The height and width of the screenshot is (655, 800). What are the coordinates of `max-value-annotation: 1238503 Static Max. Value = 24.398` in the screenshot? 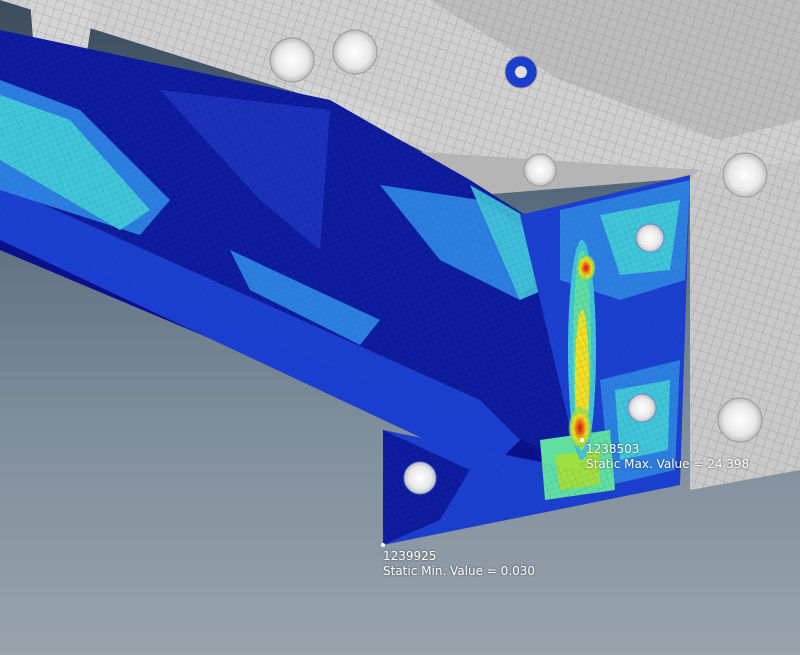 It's located at (667, 457).